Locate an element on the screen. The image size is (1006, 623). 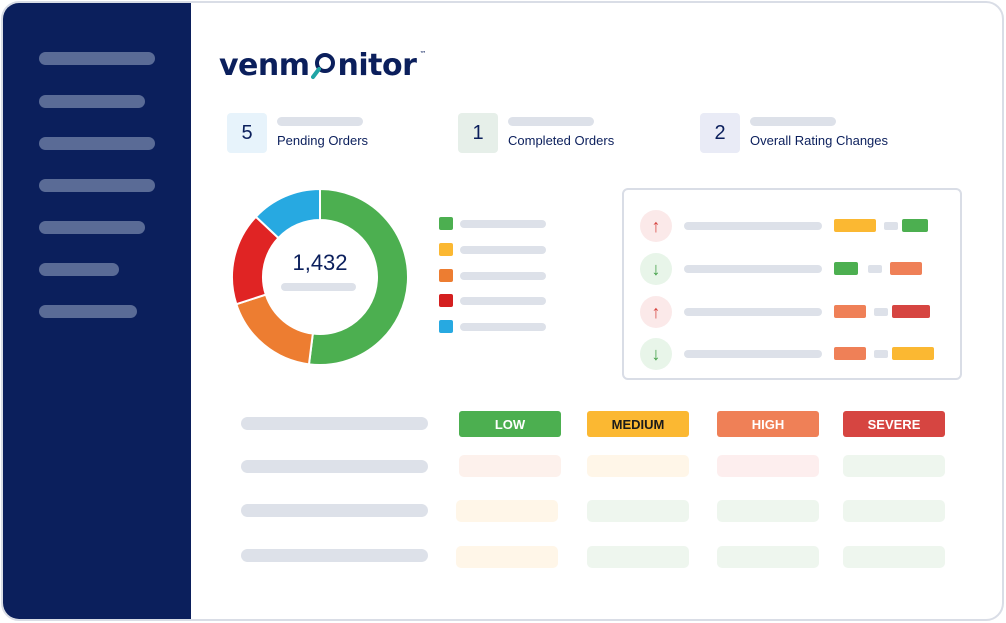
donut-chart is located at coordinates (320, 277).